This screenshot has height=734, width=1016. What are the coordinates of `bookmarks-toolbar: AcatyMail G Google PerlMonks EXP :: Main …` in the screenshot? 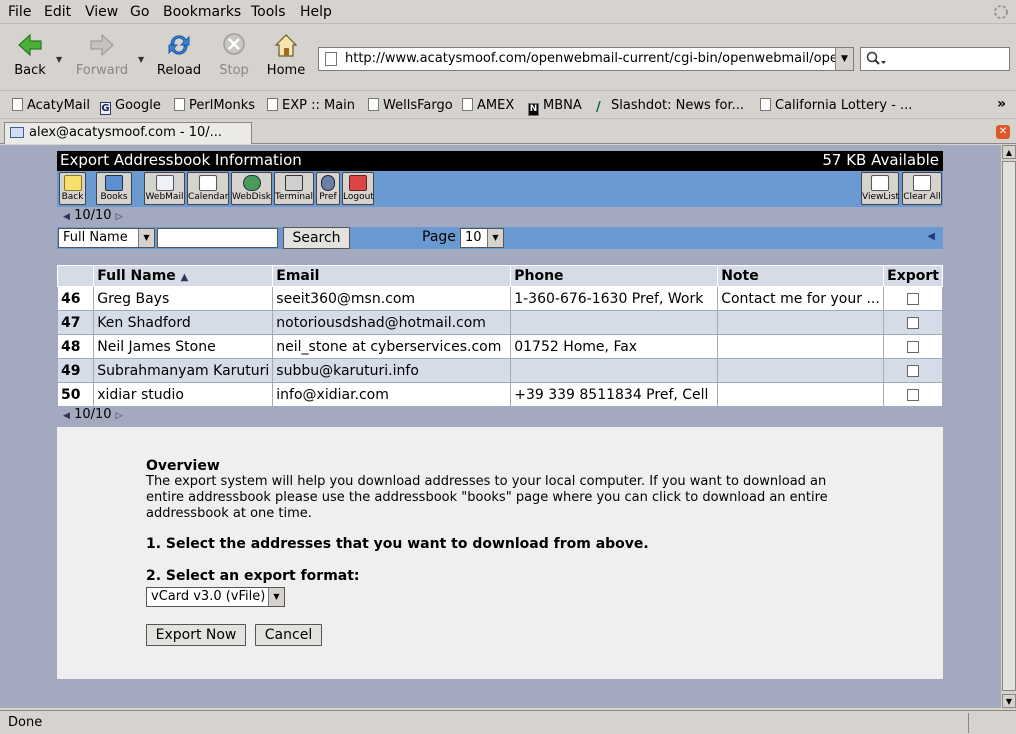 It's located at (508, 105).